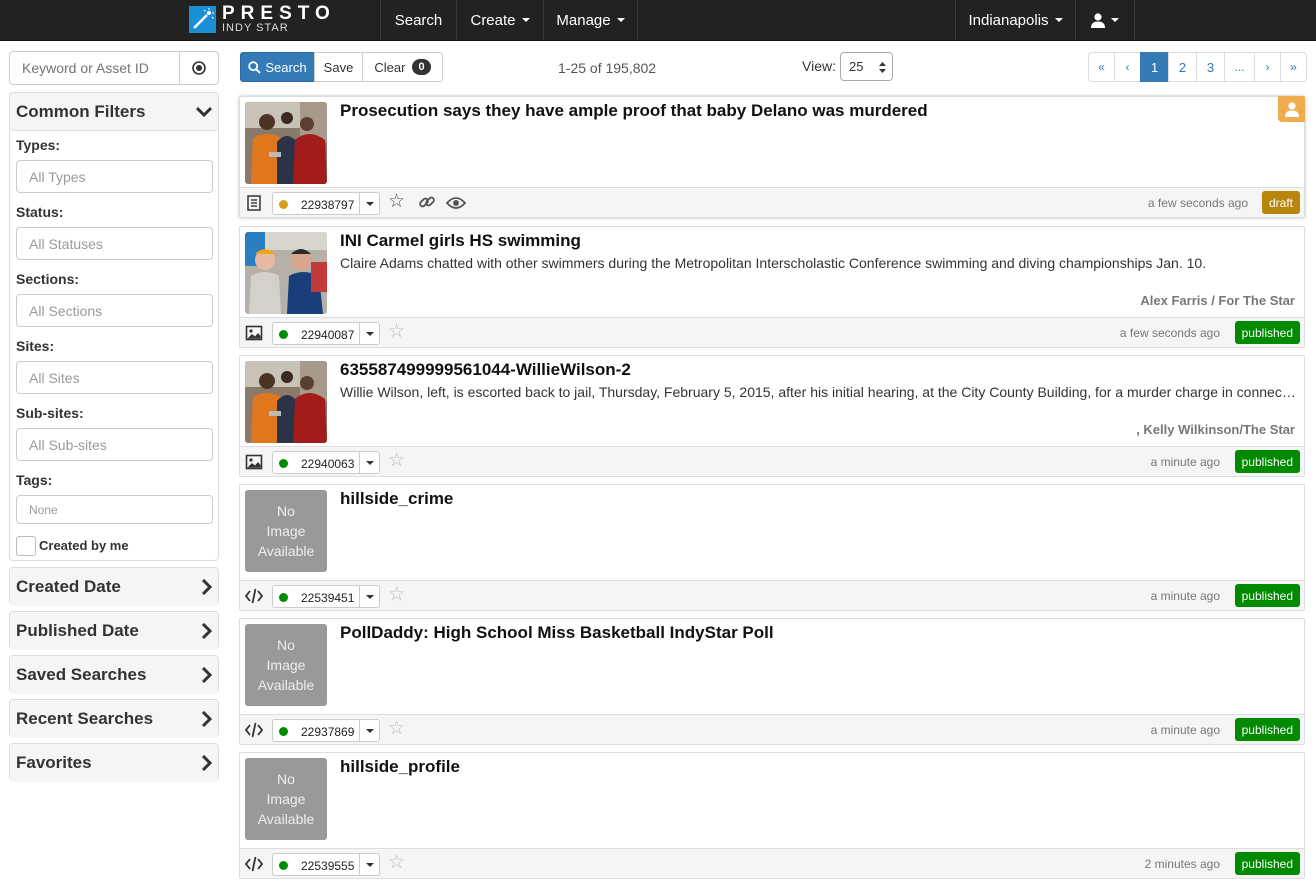  I want to click on tags-input: None, so click(114, 509).